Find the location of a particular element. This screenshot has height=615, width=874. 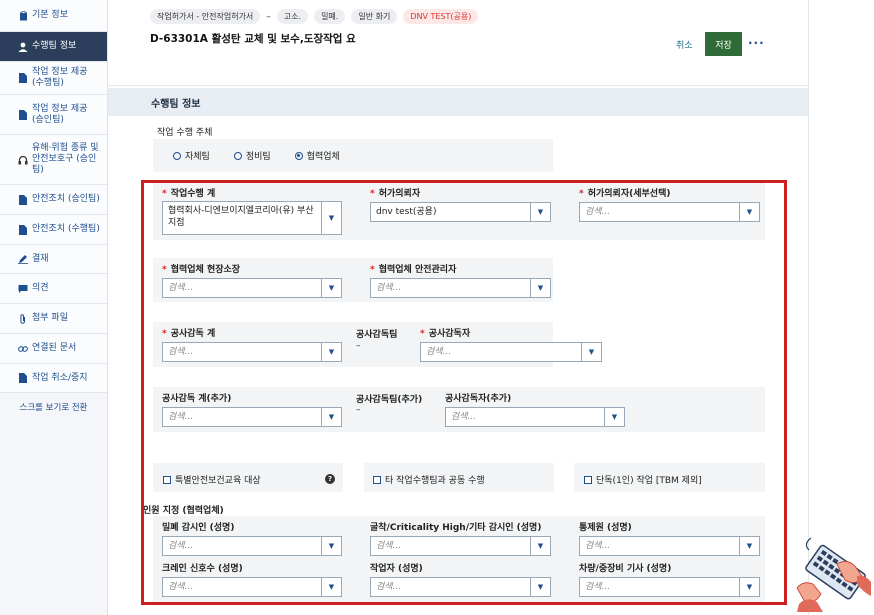

sidebar-item-label: 결재 is located at coordinates (40, 258).